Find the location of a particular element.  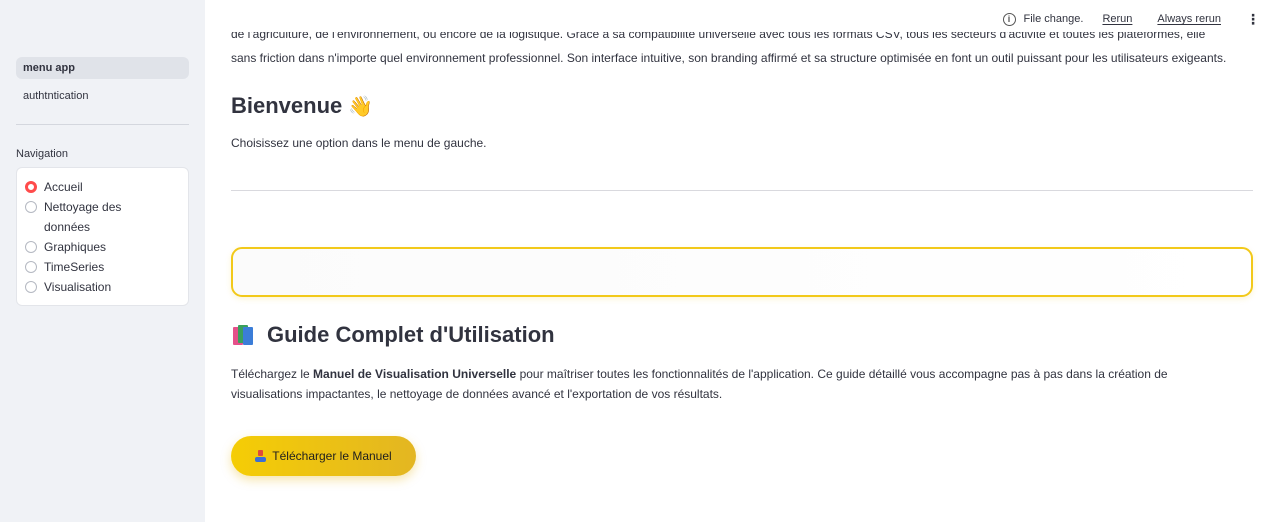

sidebar-divider is located at coordinates (102, 124).